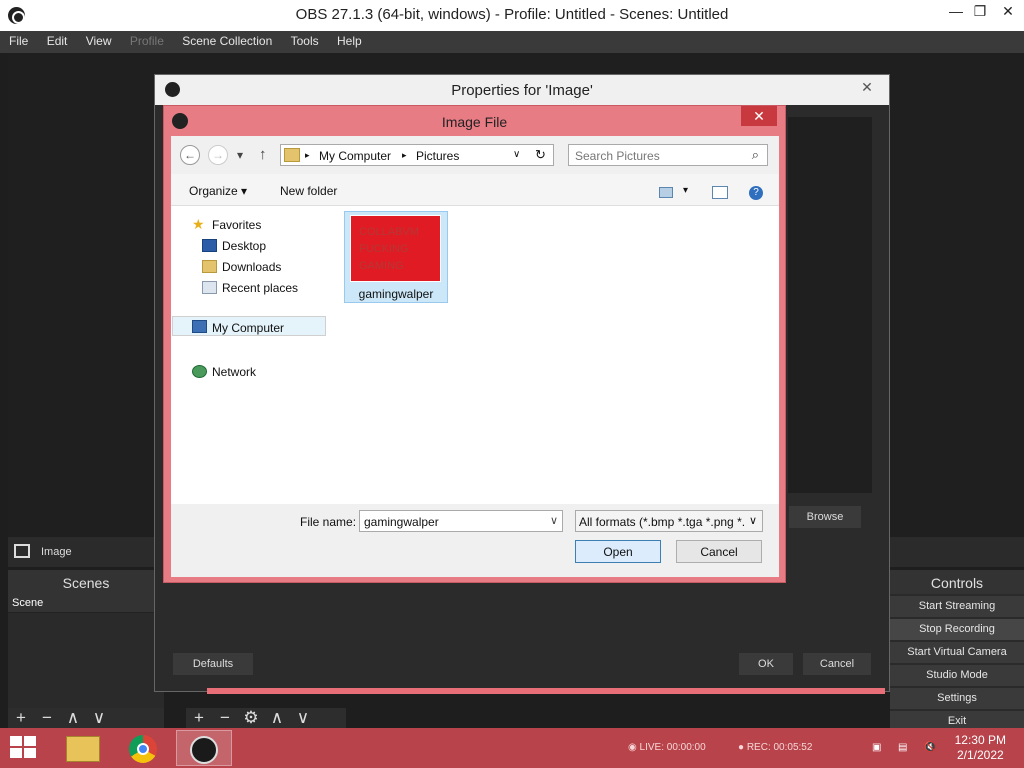 The width and height of the screenshot is (1024, 768). I want to click on file-explorer-taskbar-icon, so click(84, 748).